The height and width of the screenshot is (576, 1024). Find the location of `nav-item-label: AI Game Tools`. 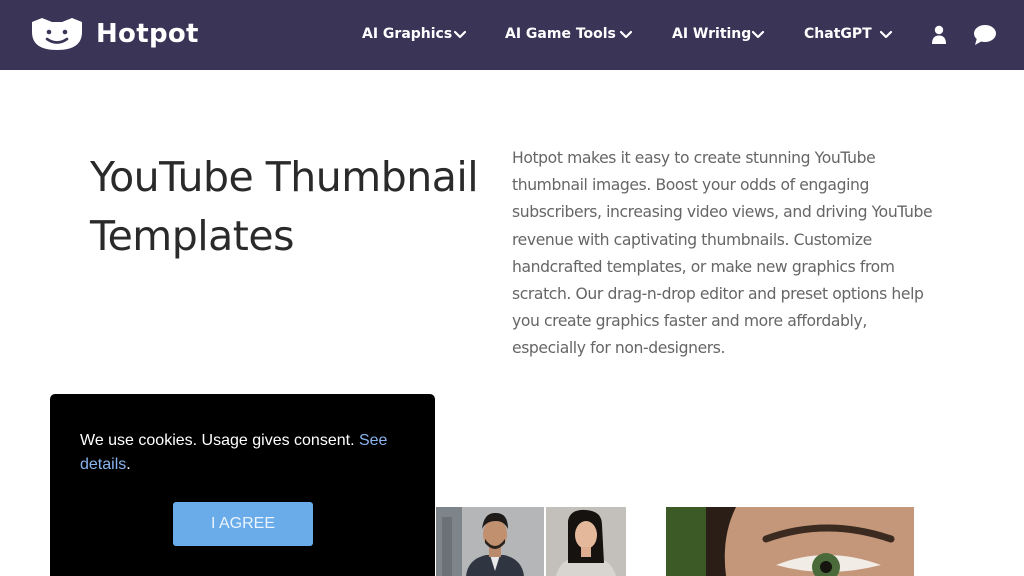

nav-item-label: AI Game Tools is located at coordinates (560, 34).